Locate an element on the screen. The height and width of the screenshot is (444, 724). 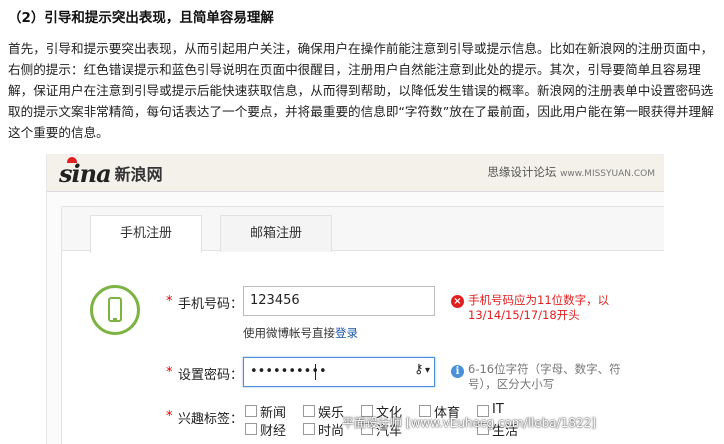
password-label: 设置密码： is located at coordinates (211, 375).